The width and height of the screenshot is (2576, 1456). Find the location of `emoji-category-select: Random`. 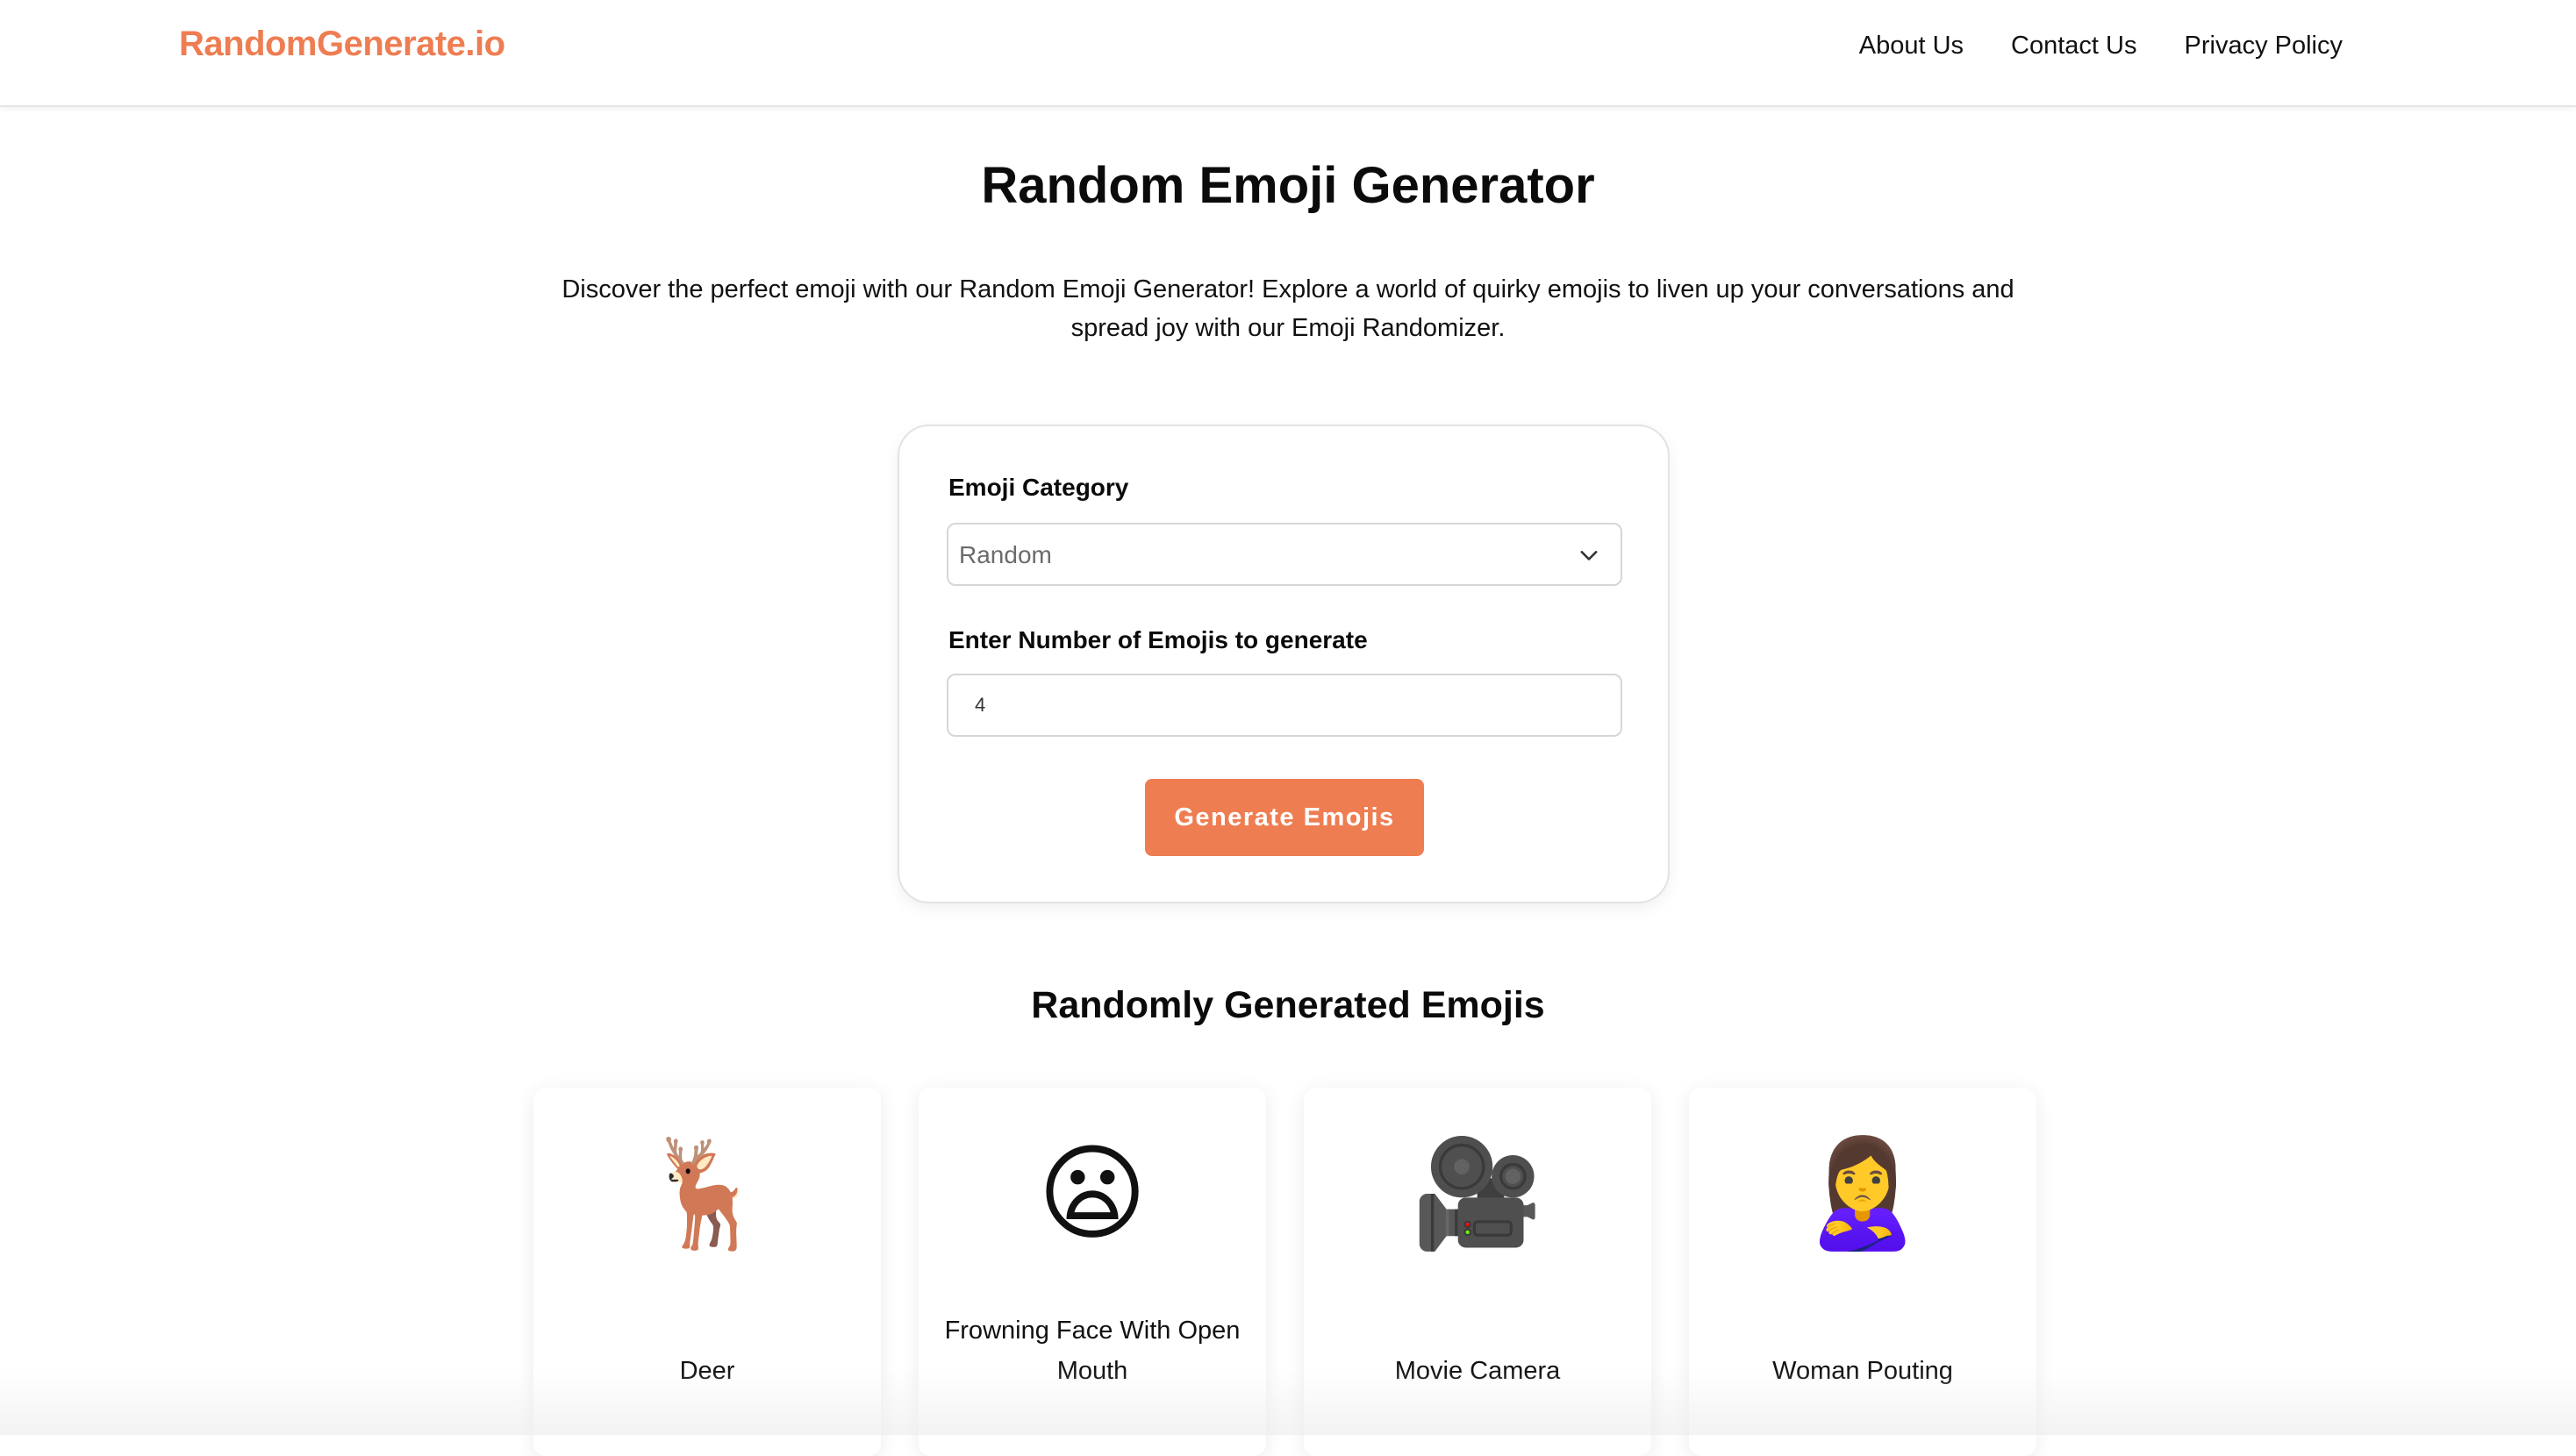

emoji-category-select: Random is located at coordinates (1284, 554).